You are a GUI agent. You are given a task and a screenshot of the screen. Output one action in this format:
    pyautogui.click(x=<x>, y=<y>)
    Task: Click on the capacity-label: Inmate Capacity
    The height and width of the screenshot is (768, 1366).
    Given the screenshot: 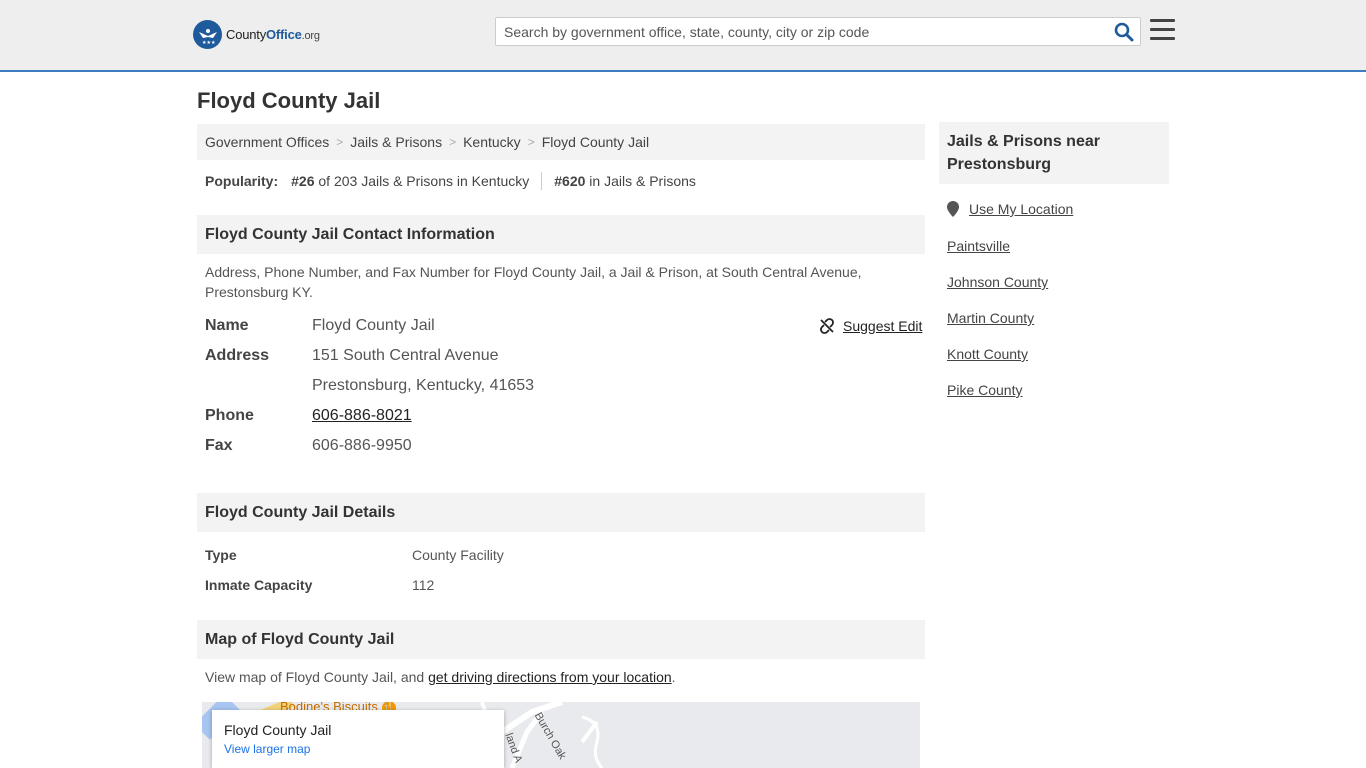 What is the action you would take?
    pyautogui.click(x=259, y=585)
    